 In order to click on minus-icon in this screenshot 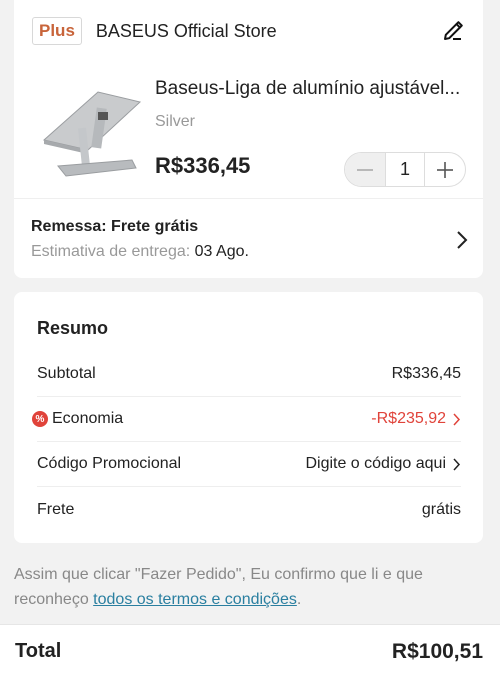, I will do `click(365, 169)`.